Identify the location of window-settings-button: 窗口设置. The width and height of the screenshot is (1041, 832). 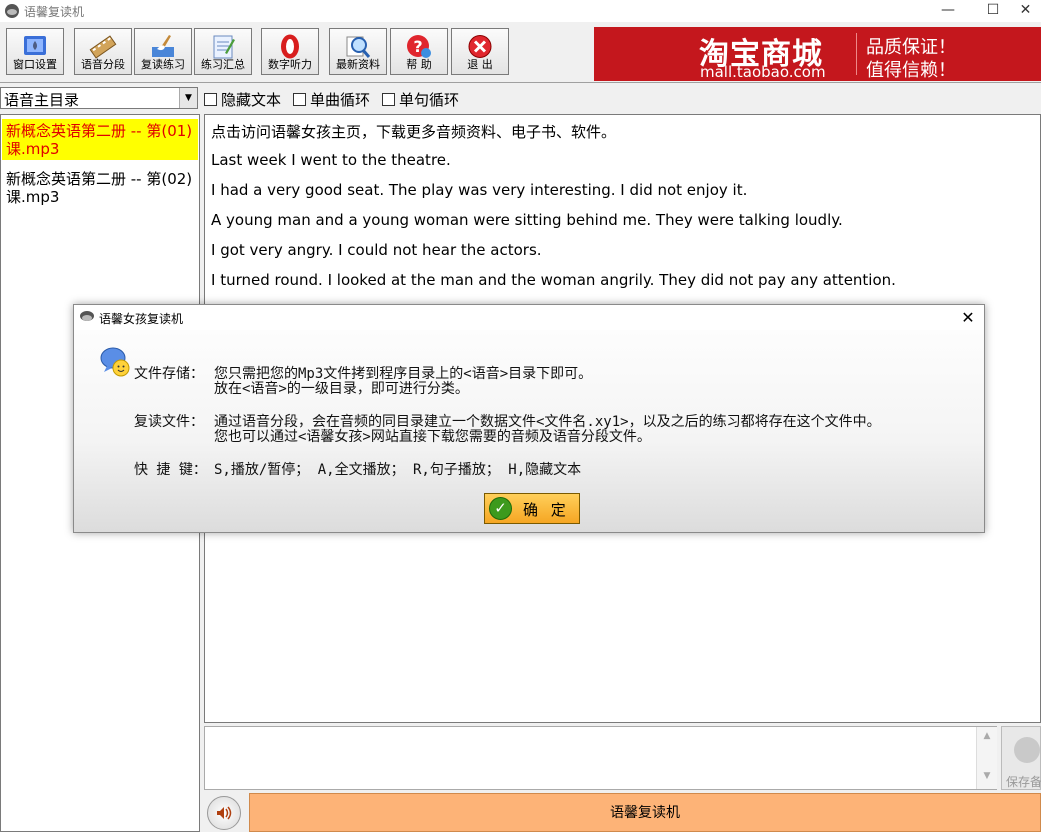
(35, 51).